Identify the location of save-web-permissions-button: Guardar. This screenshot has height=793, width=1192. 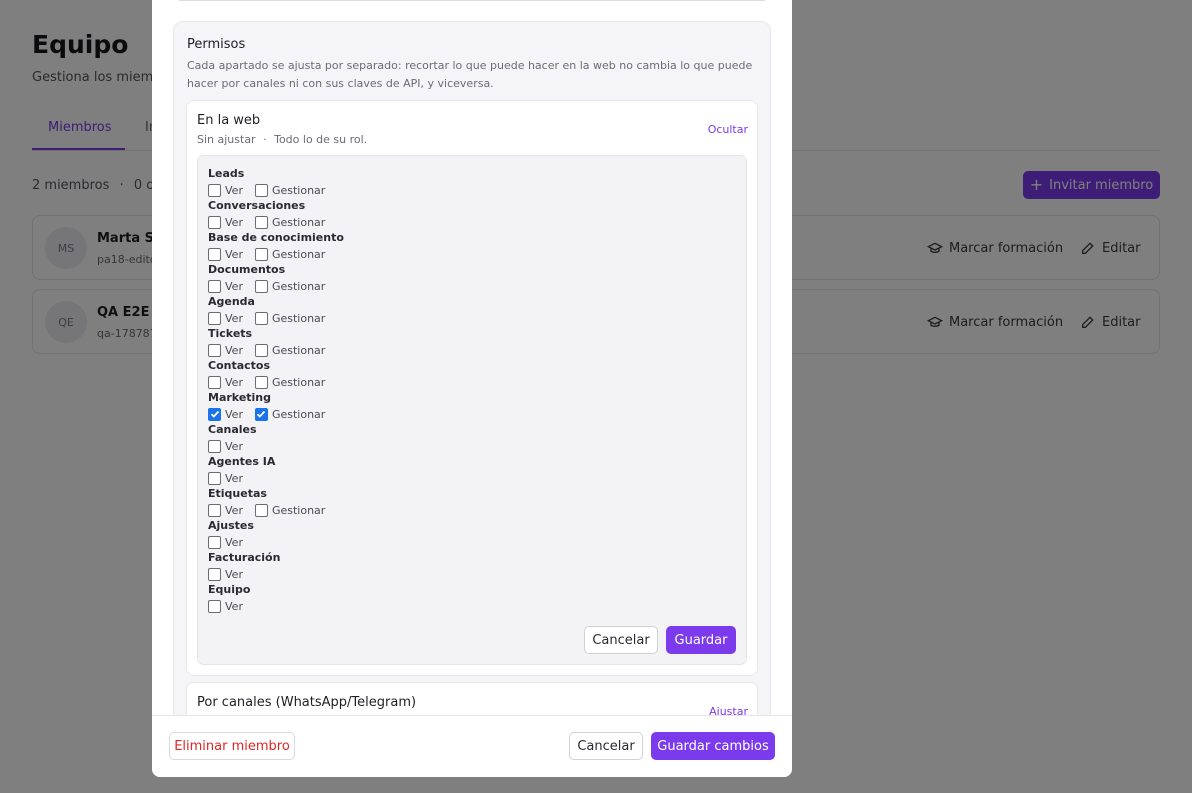
(701, 640).